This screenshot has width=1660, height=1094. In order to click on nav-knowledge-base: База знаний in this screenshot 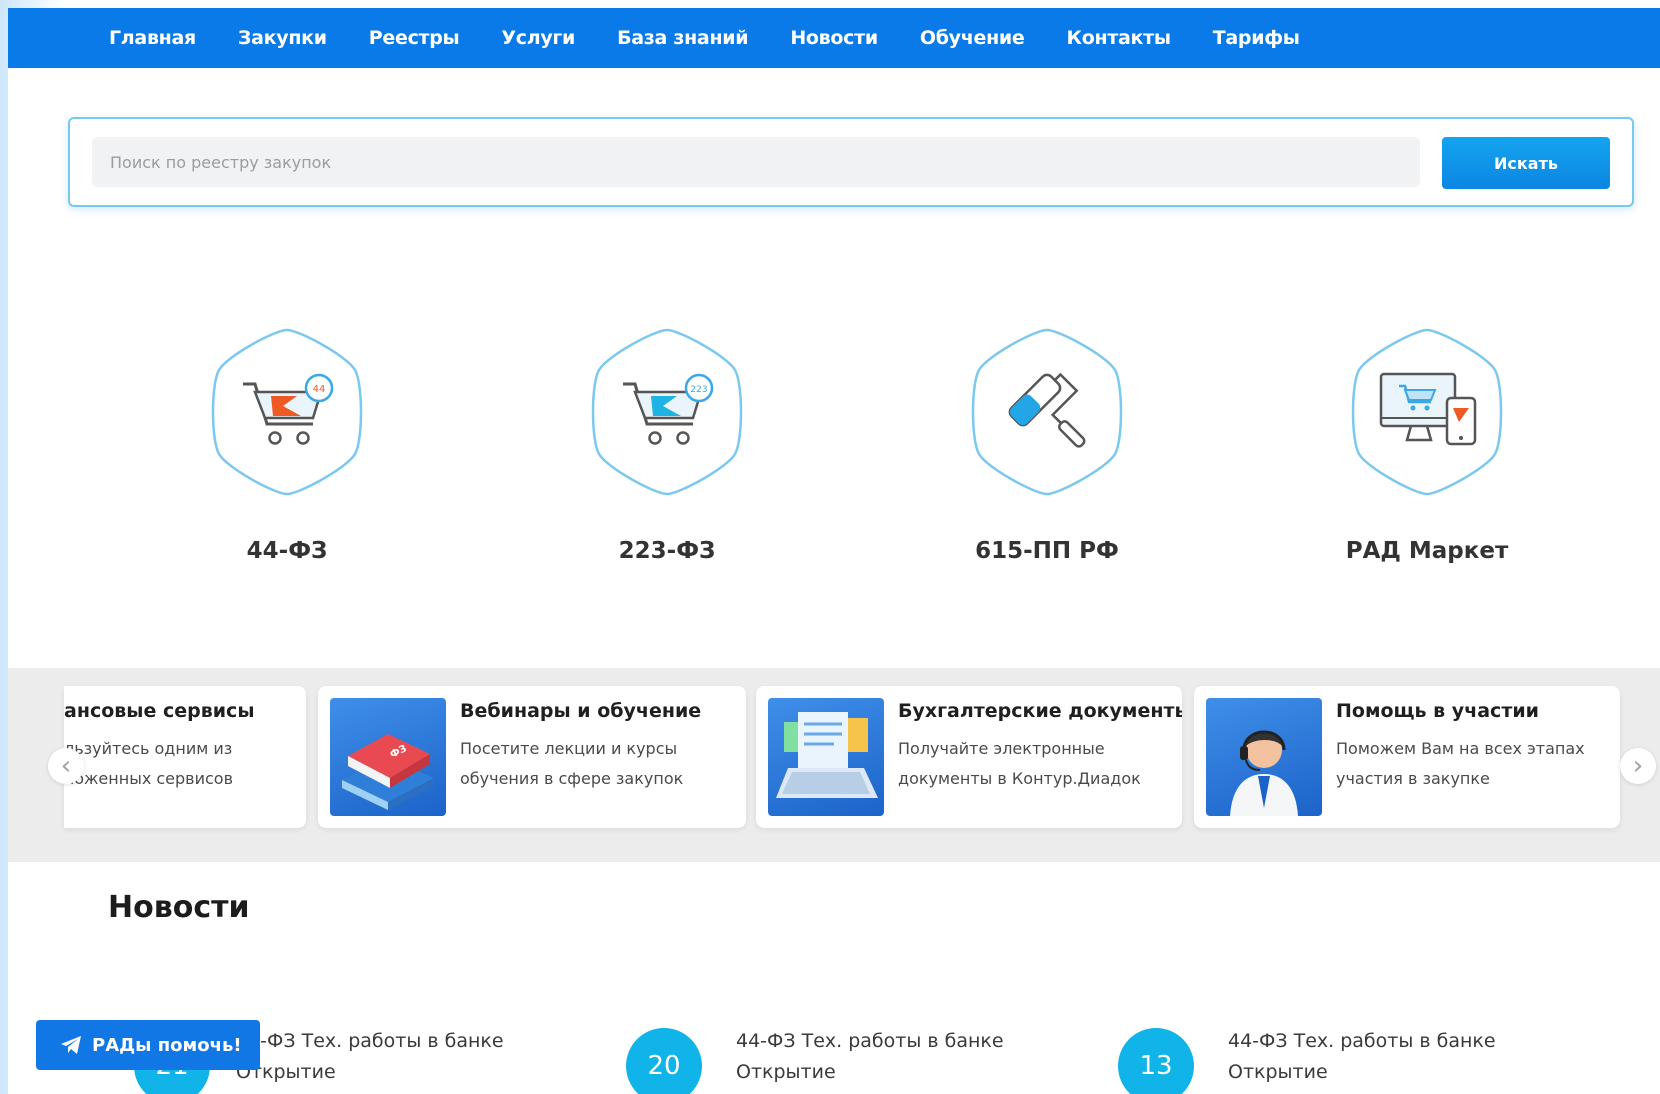, I will do `click(683, 38)`.